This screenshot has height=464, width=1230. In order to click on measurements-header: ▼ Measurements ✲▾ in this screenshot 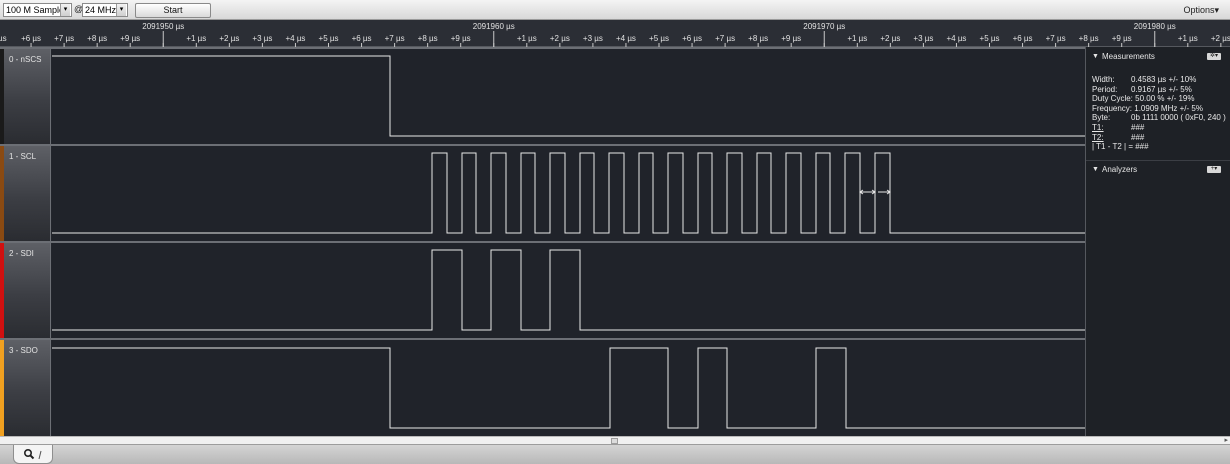, I will do `click(1158, 57)`.